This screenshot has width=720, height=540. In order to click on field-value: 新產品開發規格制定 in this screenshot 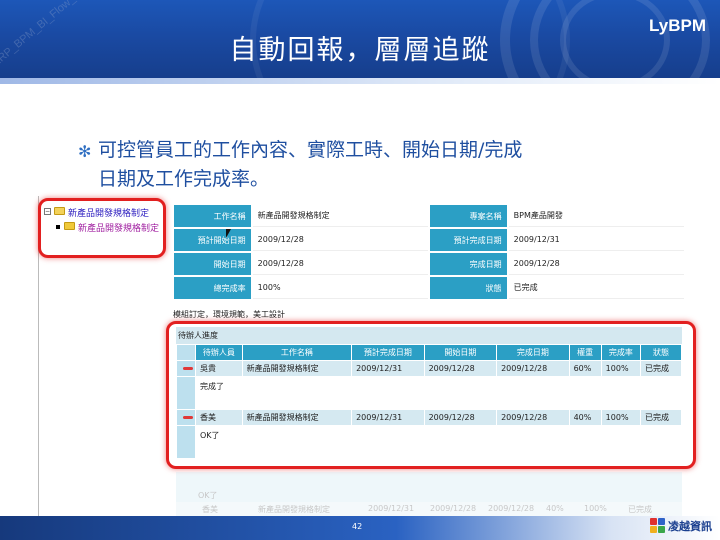, I will do `click(340, 216)`.